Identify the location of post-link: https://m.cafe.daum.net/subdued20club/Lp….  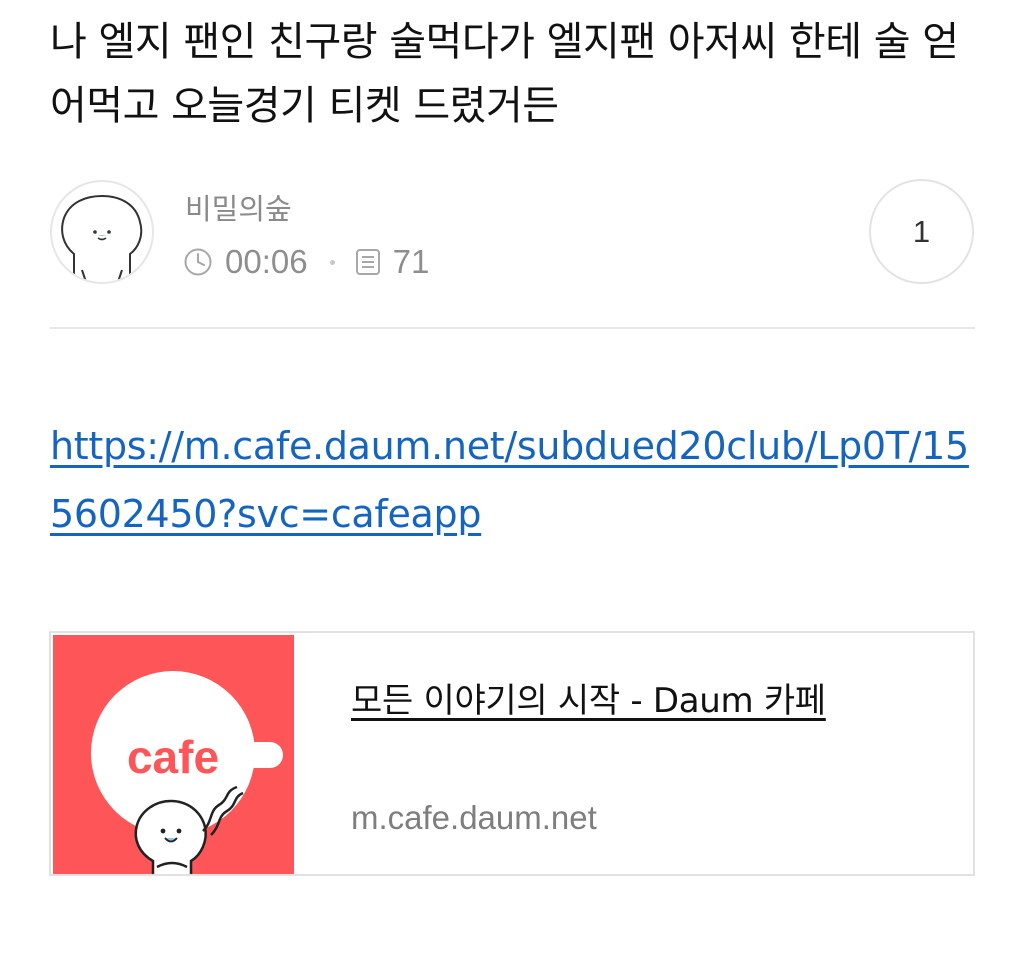
(515, 480).